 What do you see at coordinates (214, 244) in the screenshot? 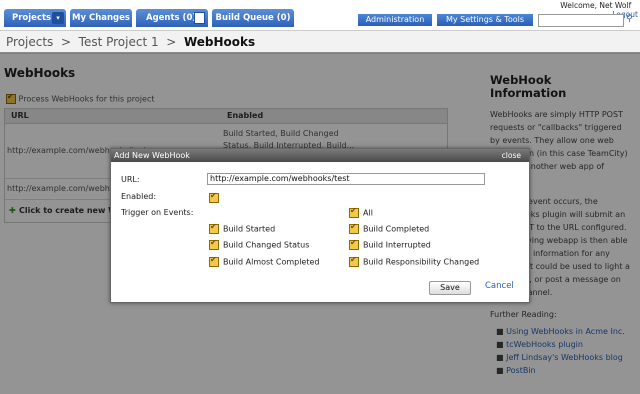
I see `build-changed-status-checkbox` at bounding box center [214, 244].